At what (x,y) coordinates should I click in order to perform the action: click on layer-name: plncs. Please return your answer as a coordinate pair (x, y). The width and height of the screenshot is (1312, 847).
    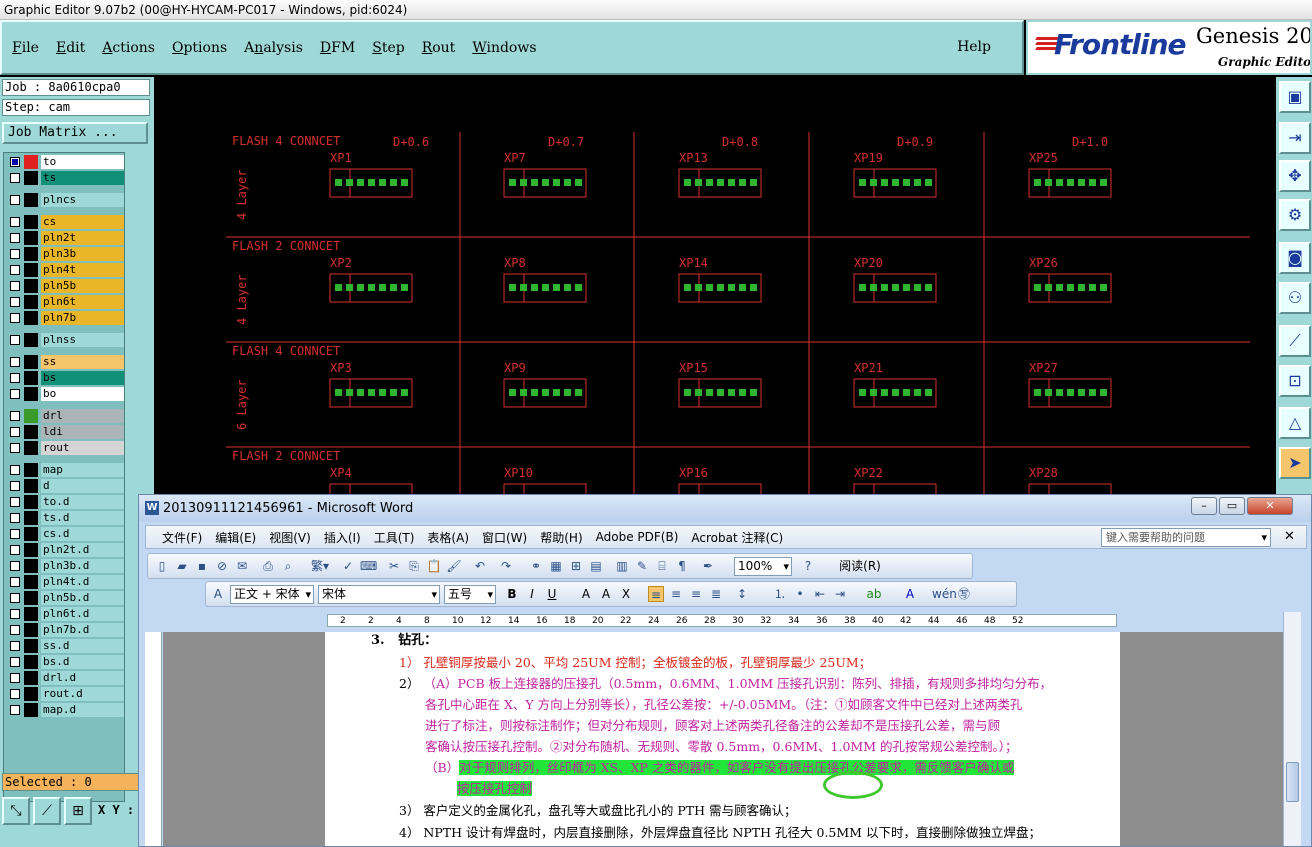
    Looking at the image, I should click on (82, 200).